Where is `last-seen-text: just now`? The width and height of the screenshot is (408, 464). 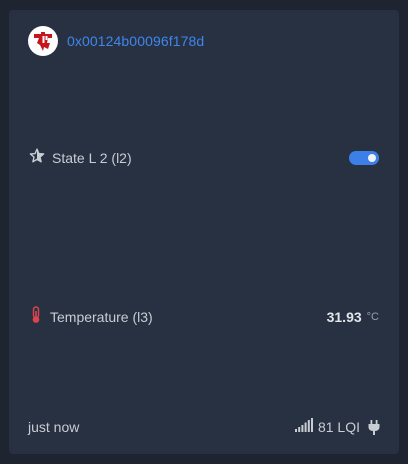 last-seen-text: just now is located at coordinates (54, 427).